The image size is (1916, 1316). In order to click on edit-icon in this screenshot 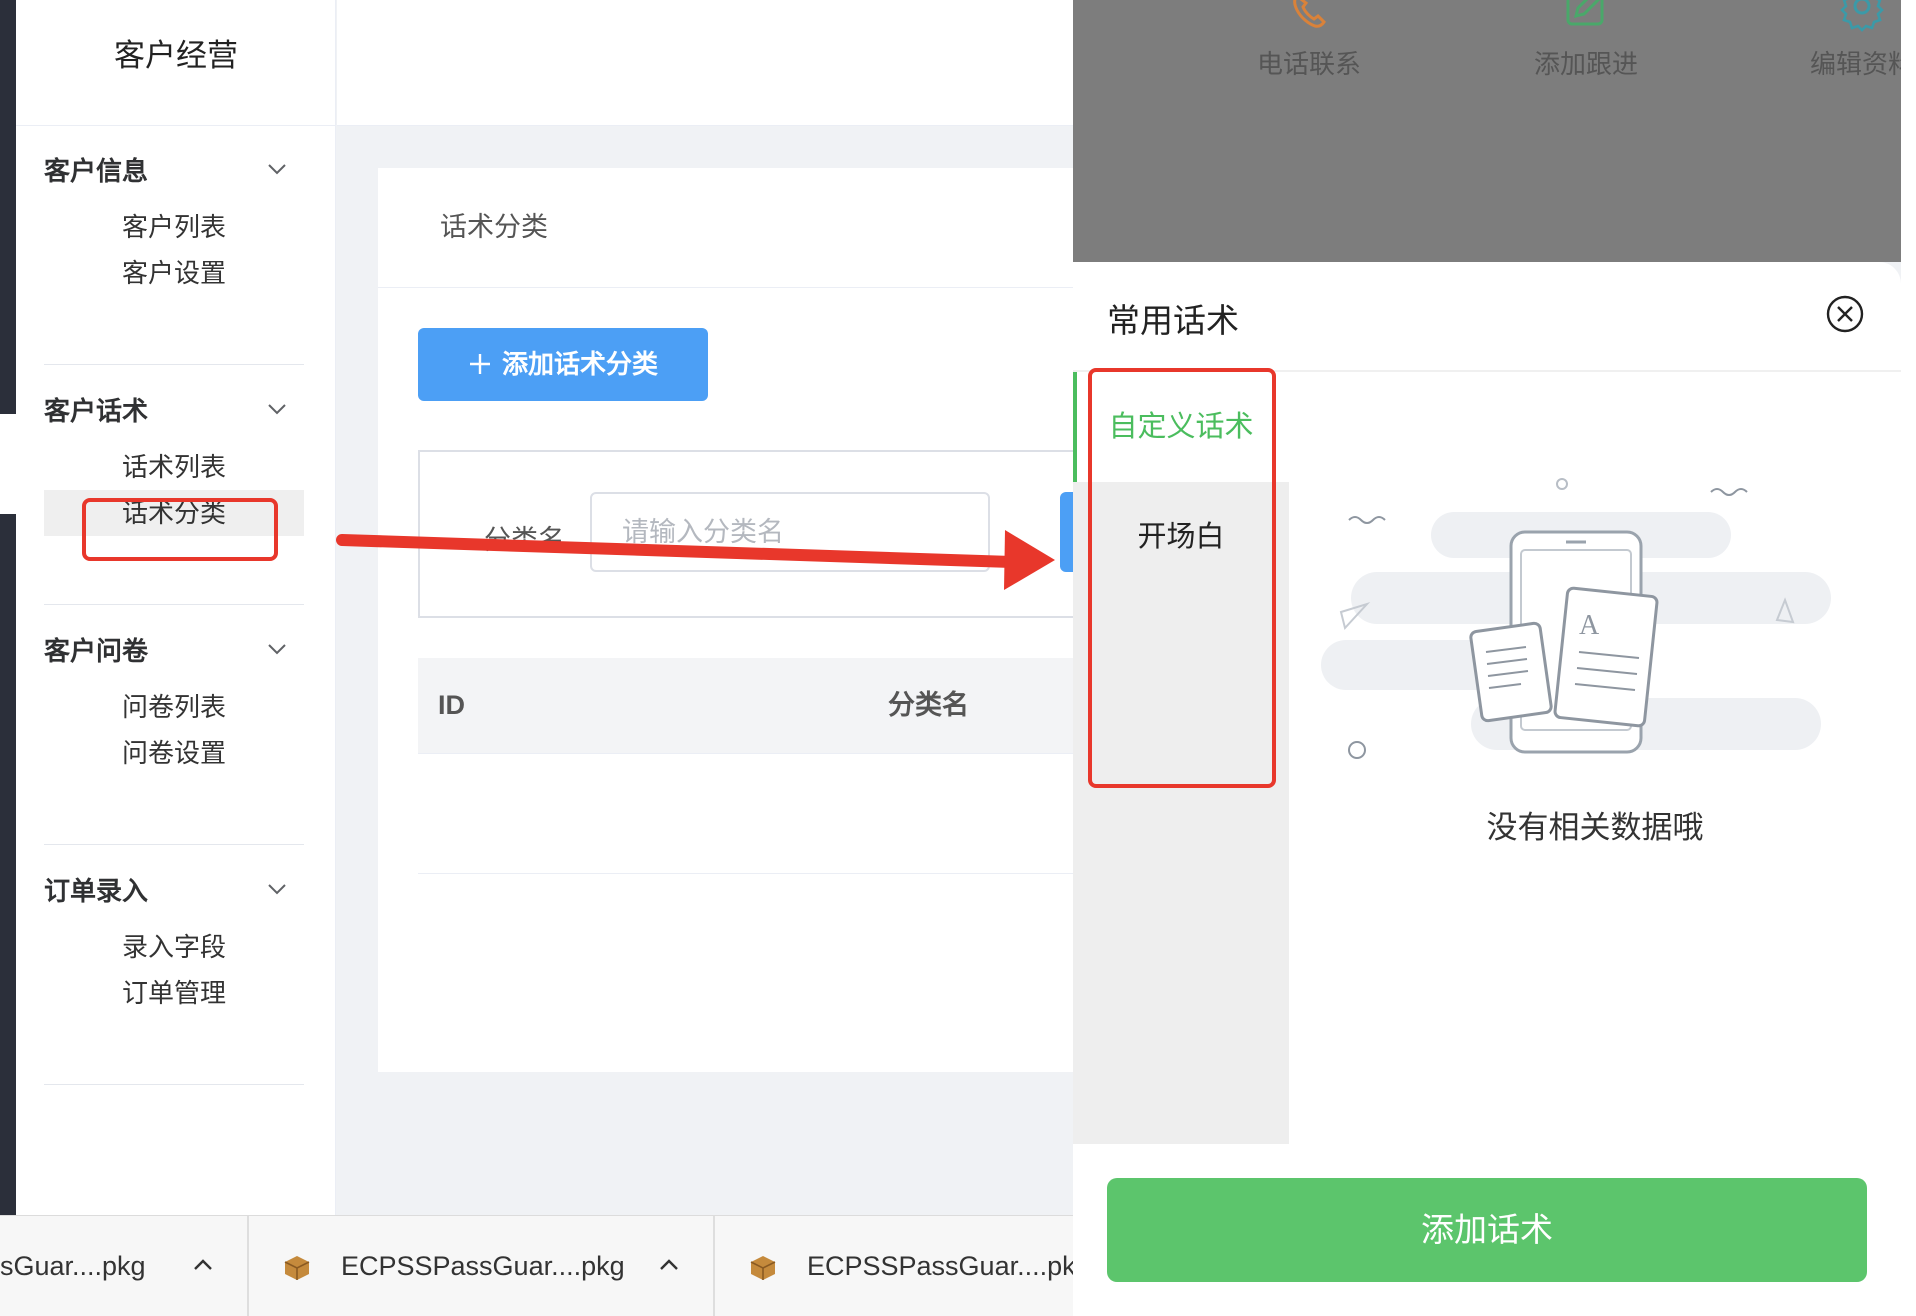, I will do `click(1585, 13)`.